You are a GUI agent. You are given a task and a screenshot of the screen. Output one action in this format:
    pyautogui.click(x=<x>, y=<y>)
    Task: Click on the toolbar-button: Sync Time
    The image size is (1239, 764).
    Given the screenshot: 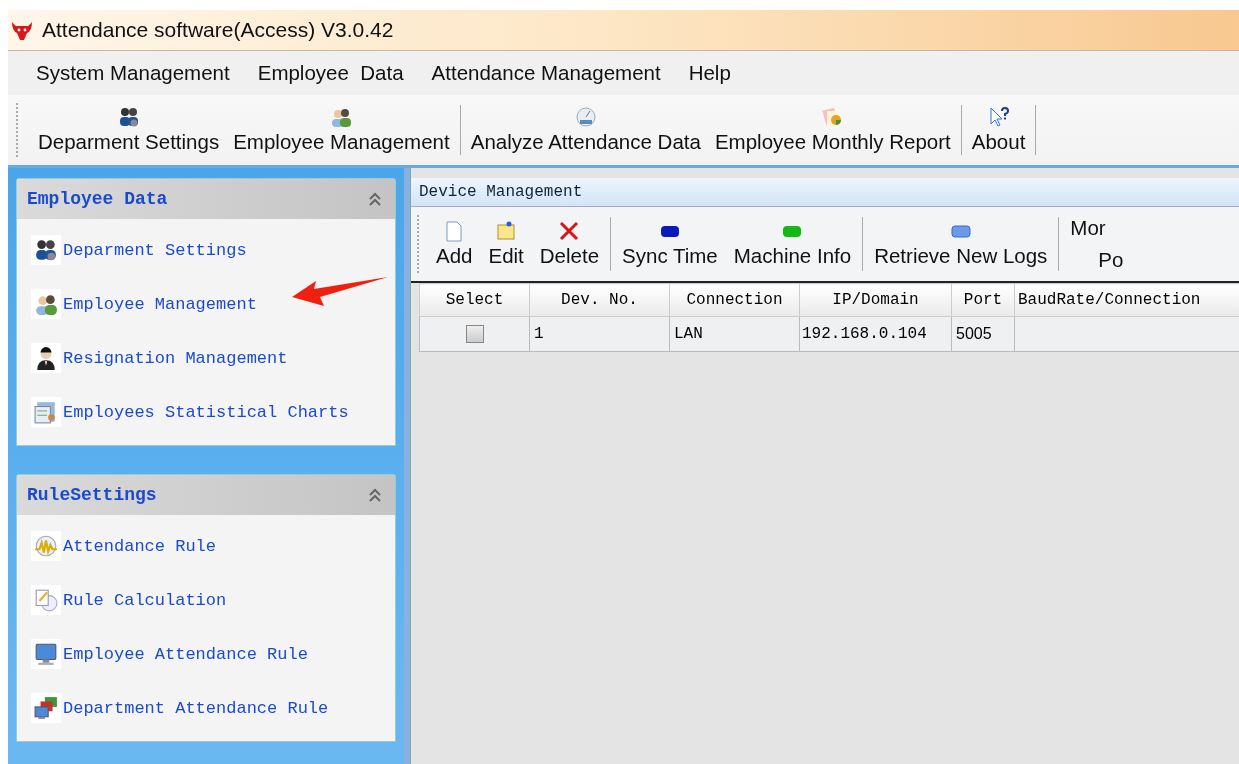 What is the action you would take?
    pyautogui.click(x=670, y=244)
    